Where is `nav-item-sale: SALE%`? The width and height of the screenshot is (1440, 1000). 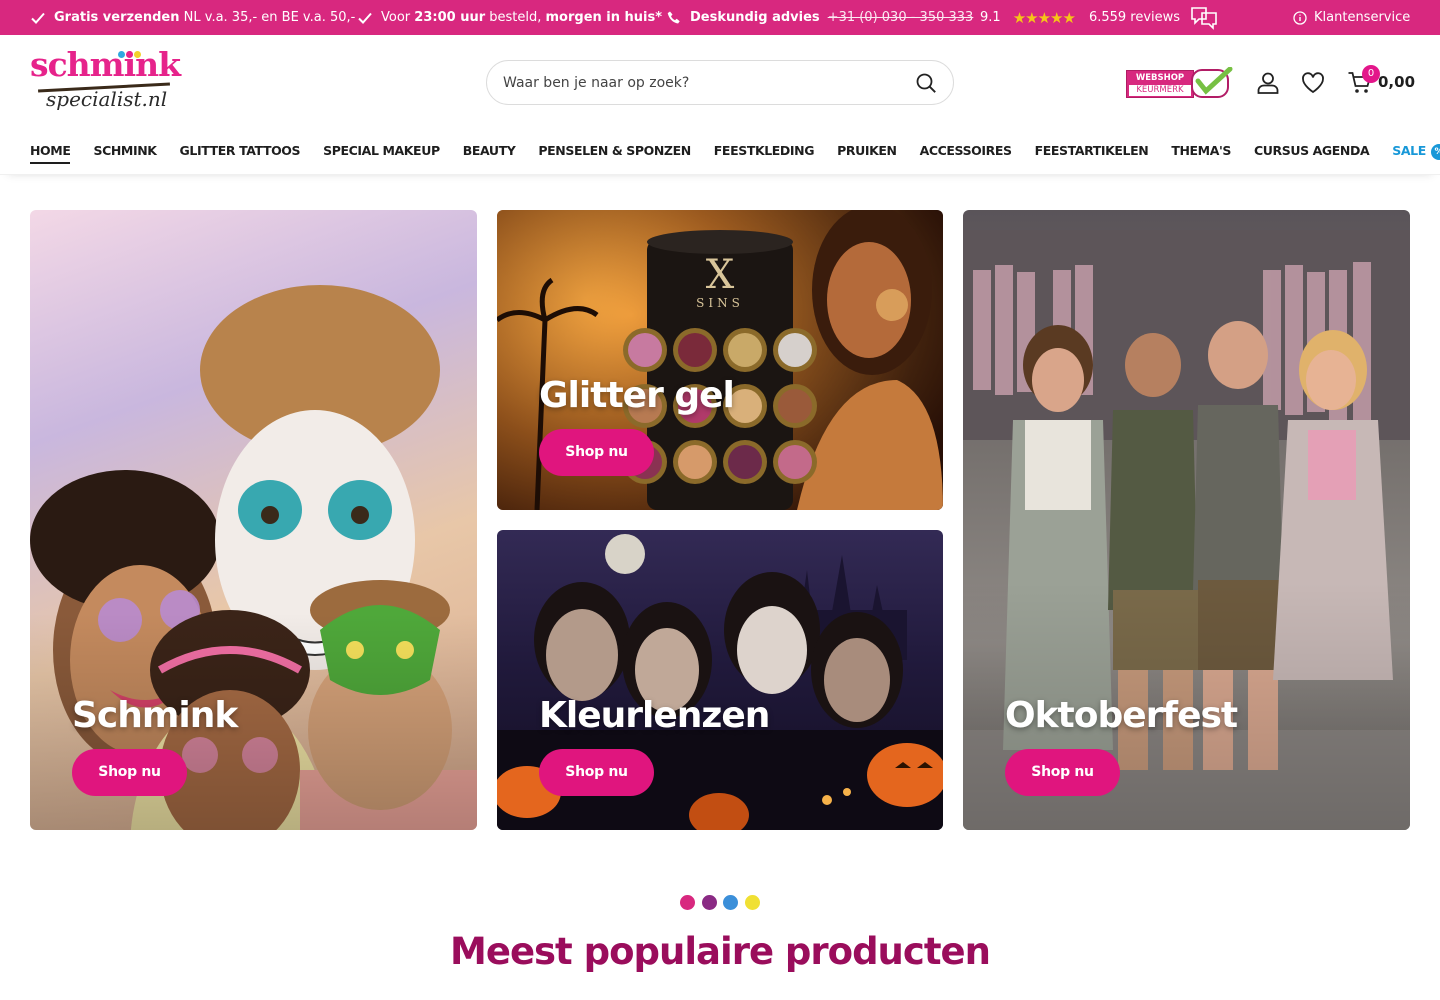 nav-item-sale: SALE% is located at coordinates (1416, 154).